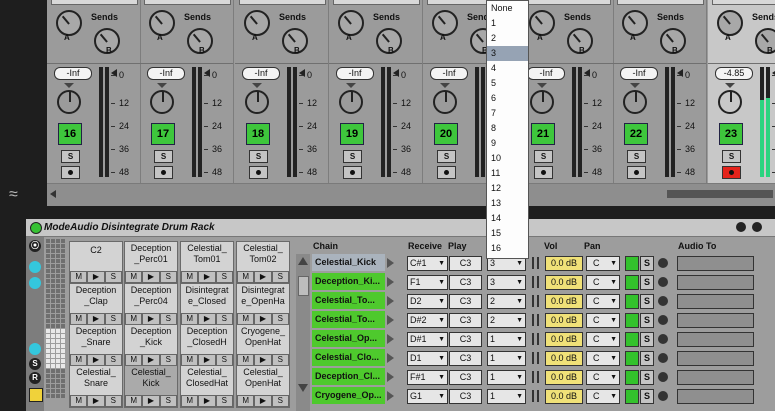  I want to click on play-dropdown-menu: None 1 2 3 4 5 6 7 8 9 10 11 12 13 14 15 16, so click(507, 129).